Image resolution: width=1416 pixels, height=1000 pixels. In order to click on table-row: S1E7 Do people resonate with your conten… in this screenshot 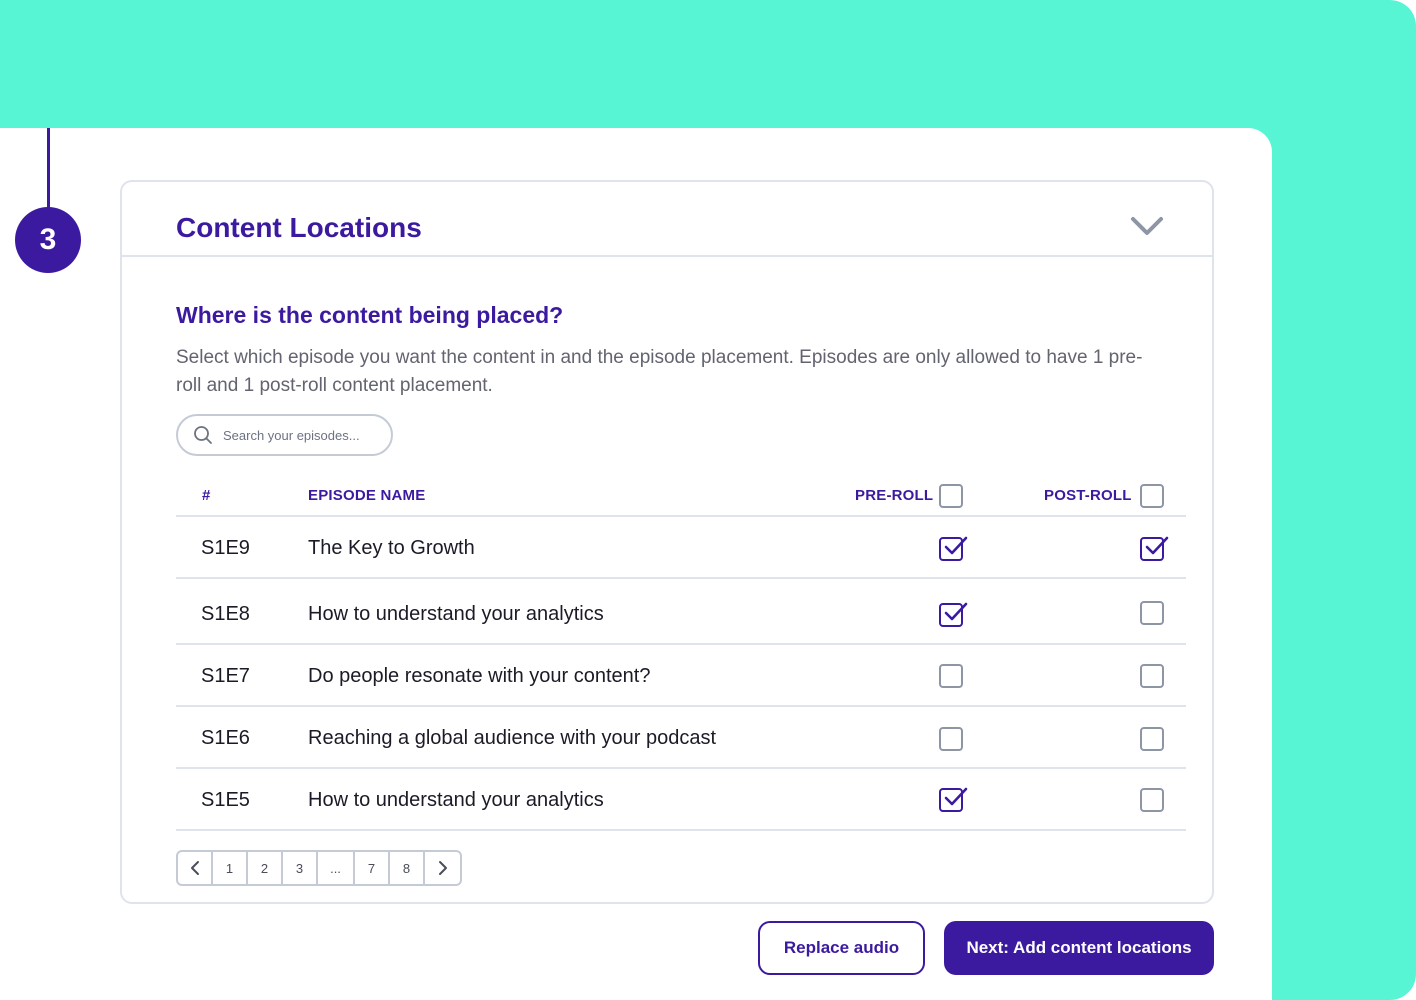, I will do `click(681, 676)`.